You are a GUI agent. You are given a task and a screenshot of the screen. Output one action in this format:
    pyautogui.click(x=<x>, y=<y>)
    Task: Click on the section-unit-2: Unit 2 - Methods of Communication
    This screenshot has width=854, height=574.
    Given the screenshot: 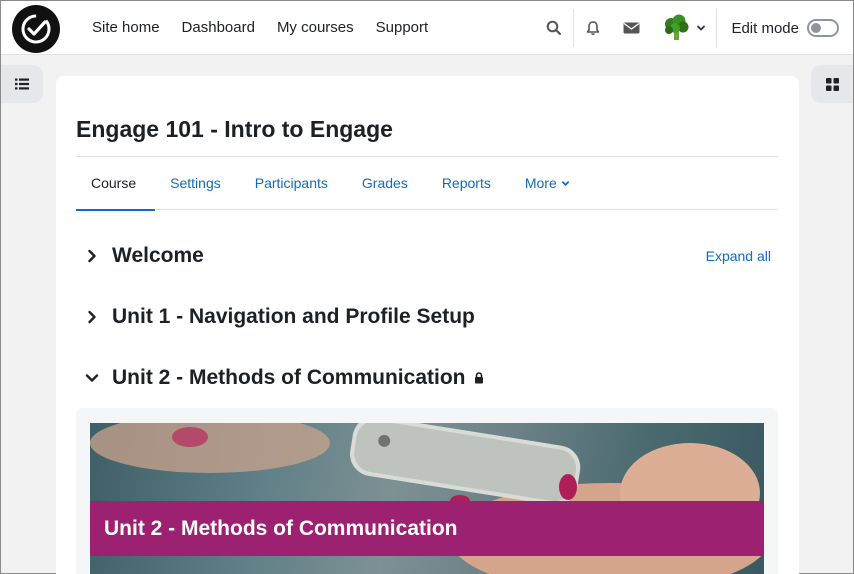 What is the action you would take?
    pyautogui.click(x=284, y=378)
    